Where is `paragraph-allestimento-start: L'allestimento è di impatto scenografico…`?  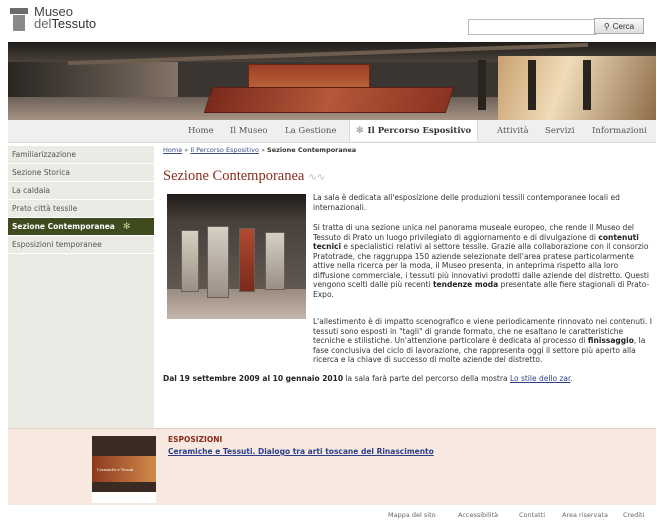 paragraph-allestimento-start: L'allestimento è di impatto scenografico… is located at coordinates (483, 341).